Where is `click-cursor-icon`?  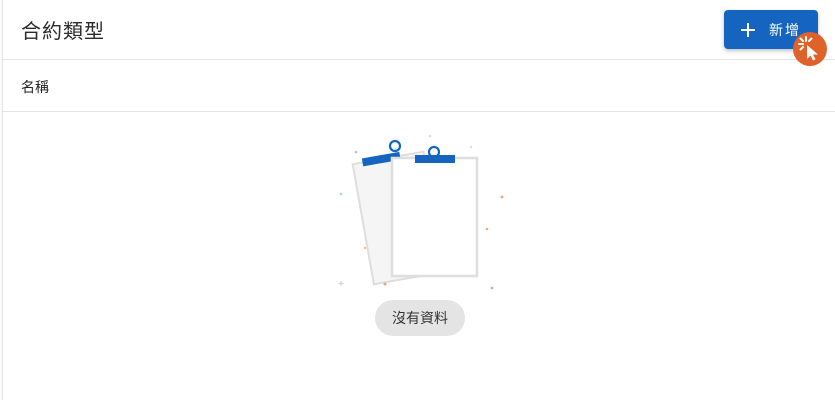
click-cursor-icon is located at coordinates (810, 49).